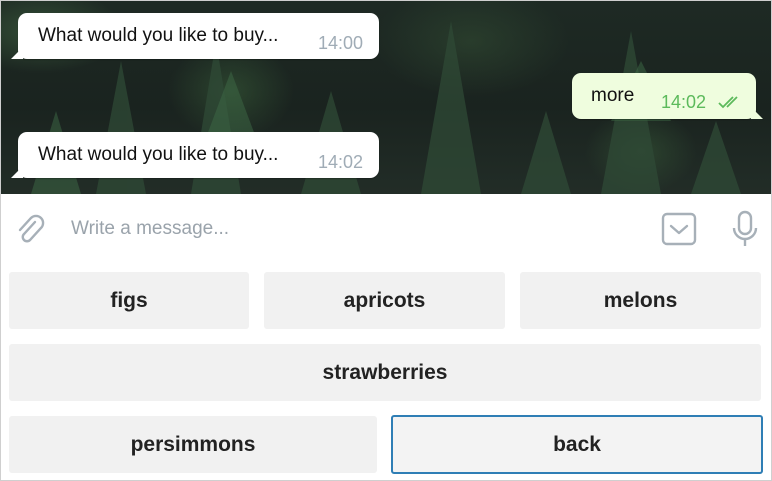 The image size is (772, 481). What do you see at coordinates (613, 95) in the screenshot?
I see `message-text: more` at bounding box center [613, 95].